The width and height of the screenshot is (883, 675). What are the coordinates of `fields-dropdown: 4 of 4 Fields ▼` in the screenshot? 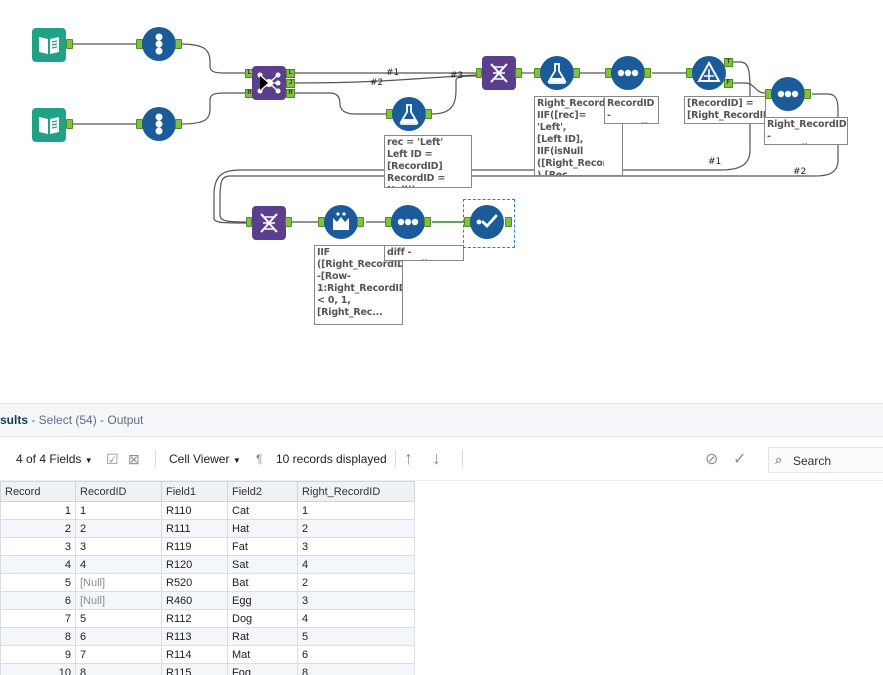 It's located at (54, 459).